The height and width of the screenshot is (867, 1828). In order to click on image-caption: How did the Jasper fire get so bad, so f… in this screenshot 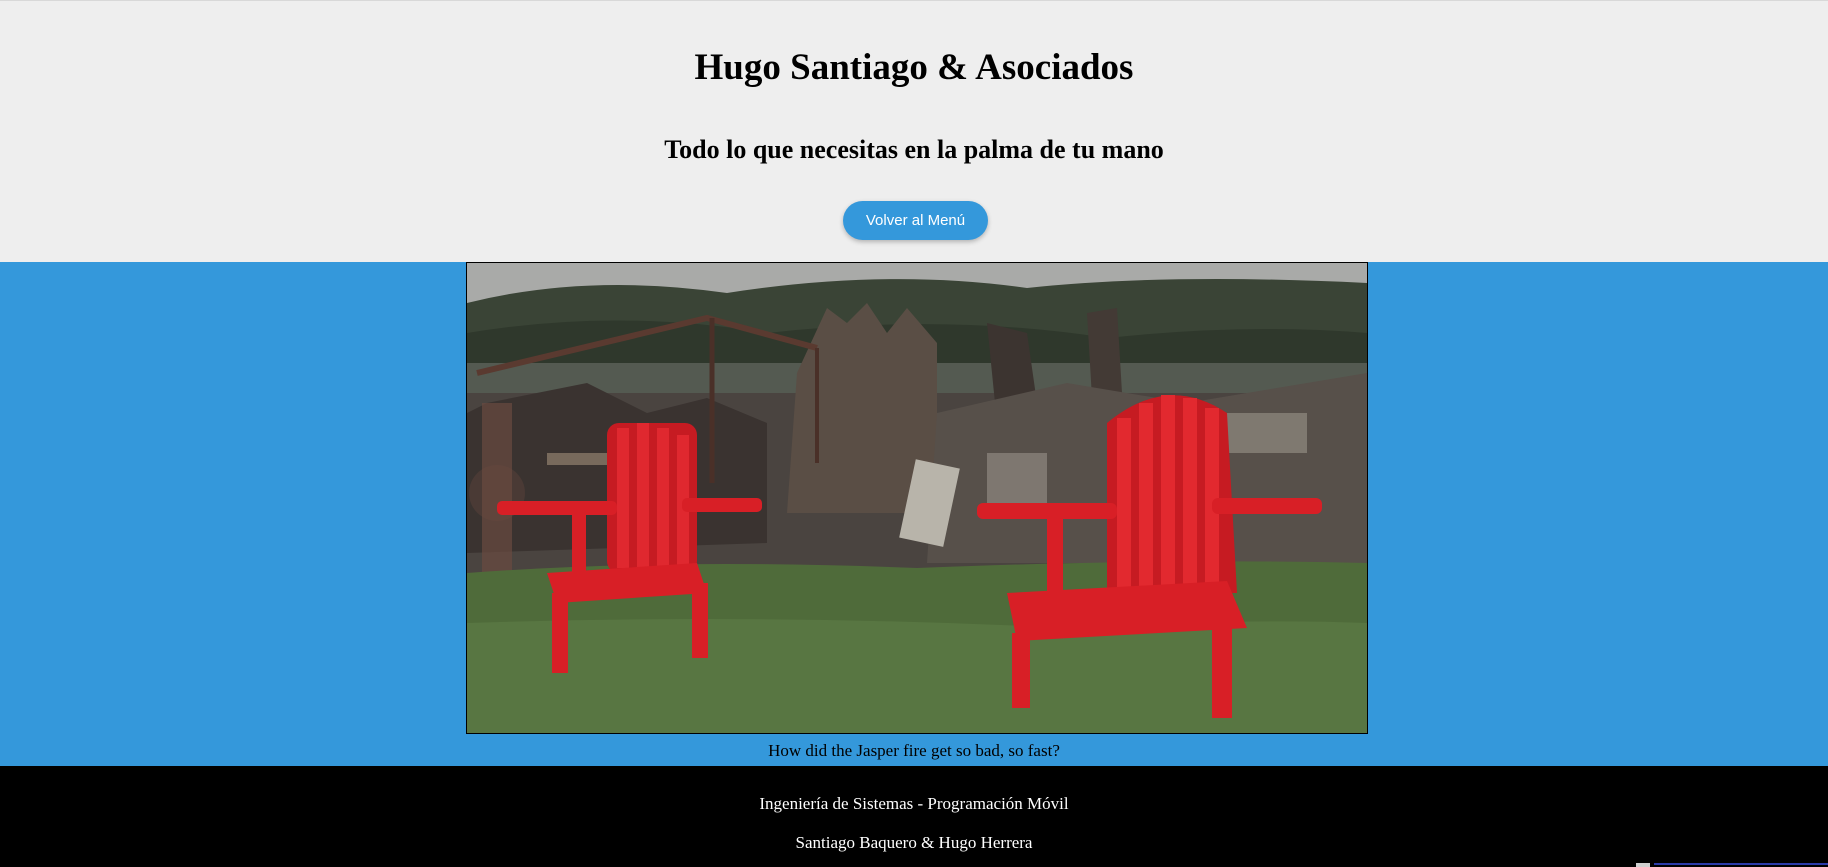, I will do `click(914, 750)`.